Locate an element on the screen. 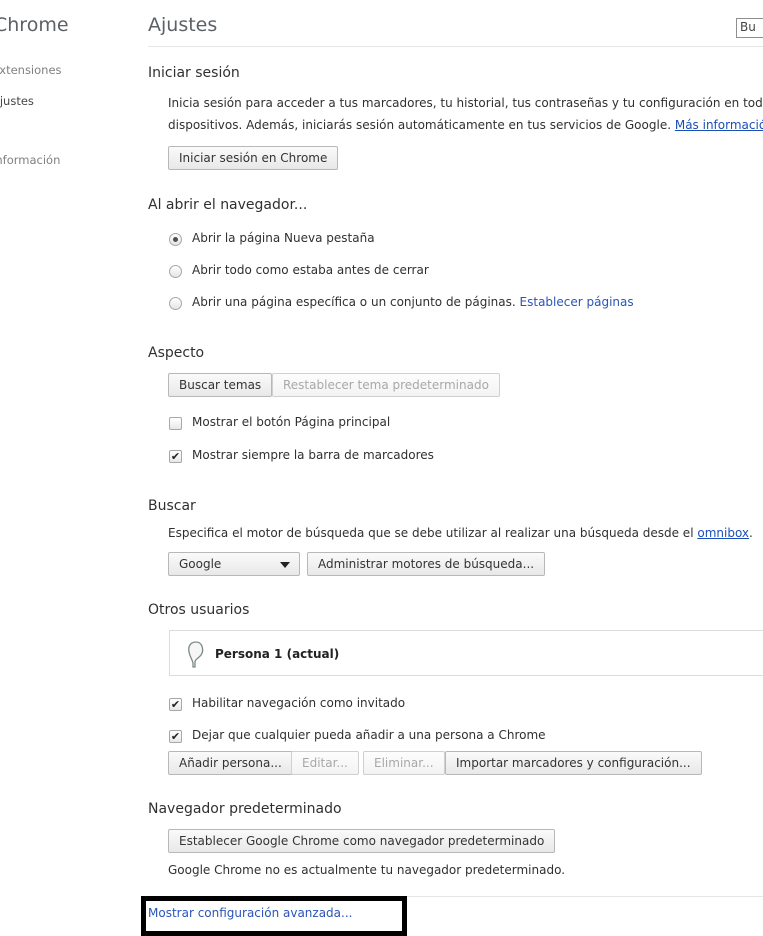 This screenshot has width=763, height=936. omnibox-link: omnibox is located at coordinates (723, 533).